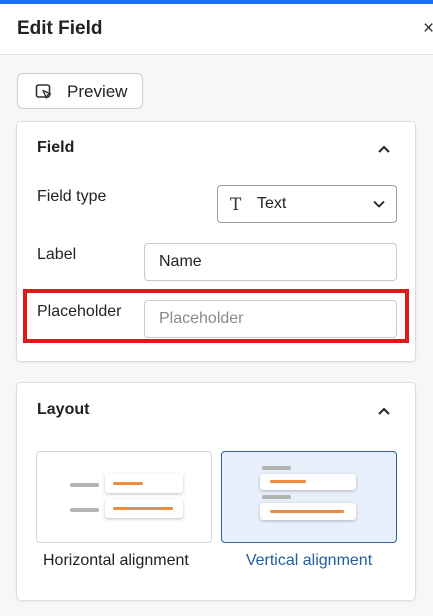 The width and height of the screenshot is (433, 616). Describe the element at coordinates (272, 203) in the screenshot. I see `field-type-value: Text` at that location.